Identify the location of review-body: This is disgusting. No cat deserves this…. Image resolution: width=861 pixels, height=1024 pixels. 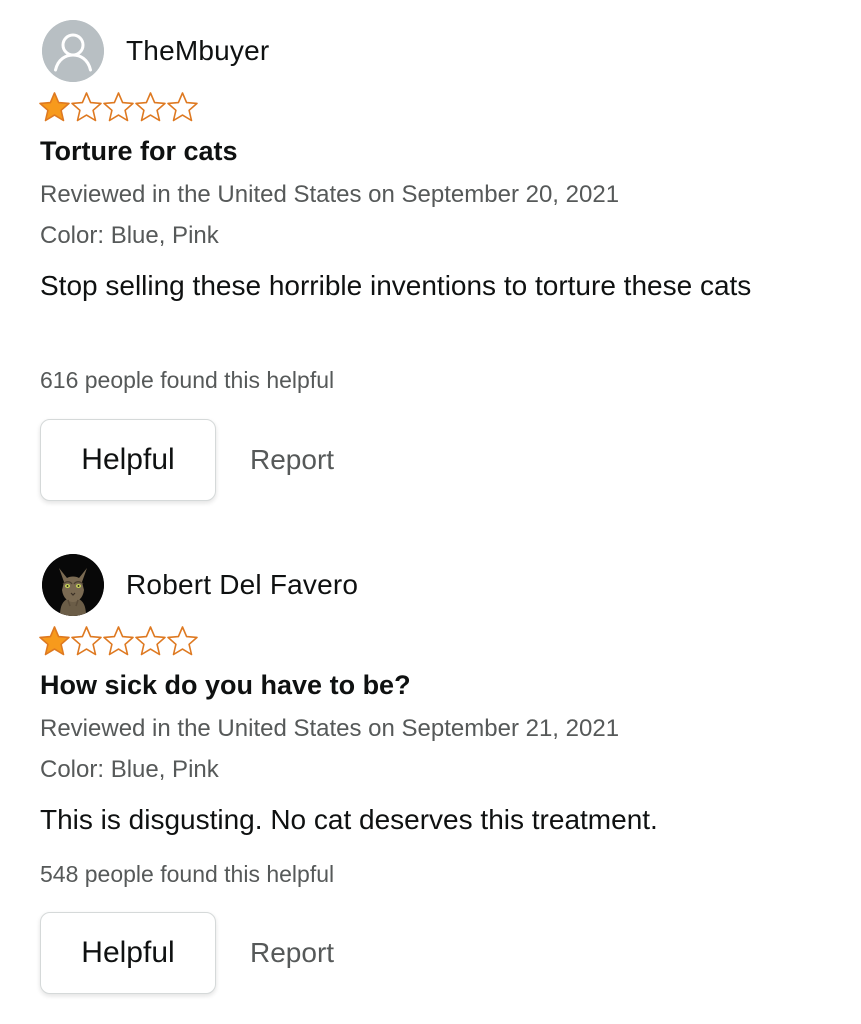
(349, 819).